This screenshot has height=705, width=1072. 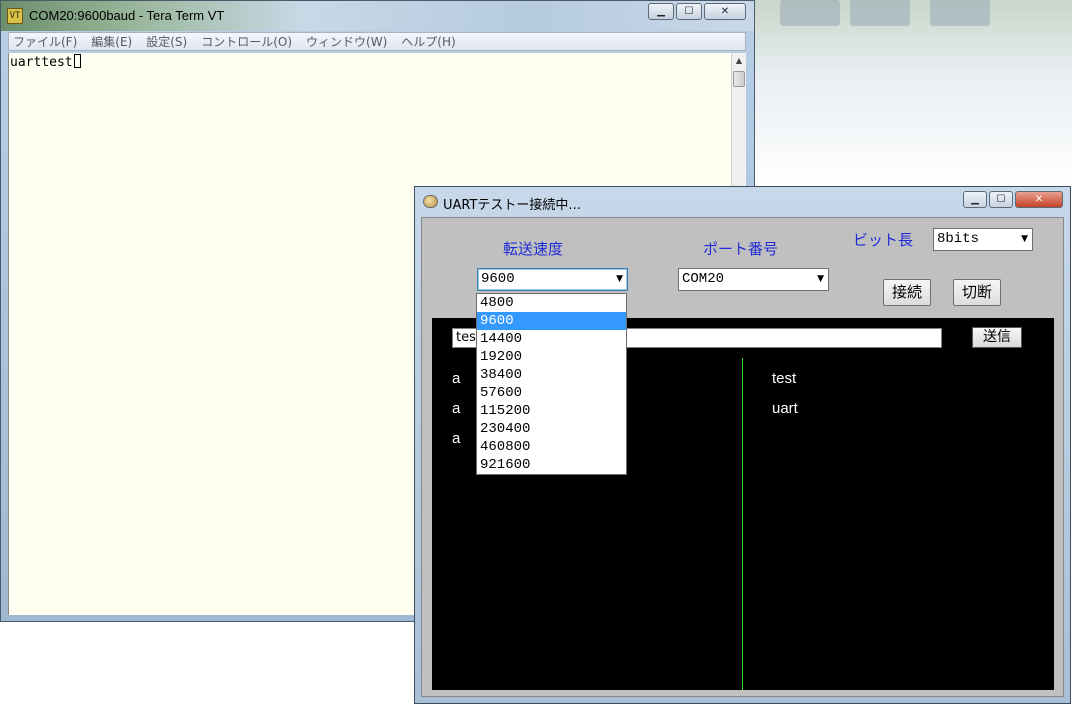 I want to click on terminal-output: uarttest, so click(x=45, y=62).